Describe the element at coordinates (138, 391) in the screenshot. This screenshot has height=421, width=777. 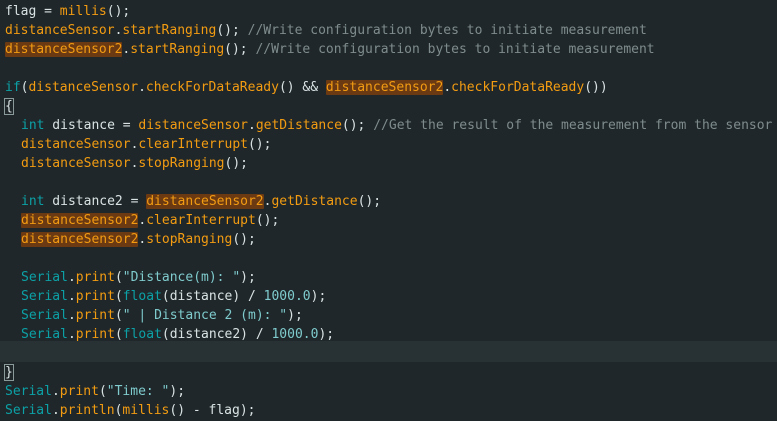
I see `code-string: "Time: "` at that location.